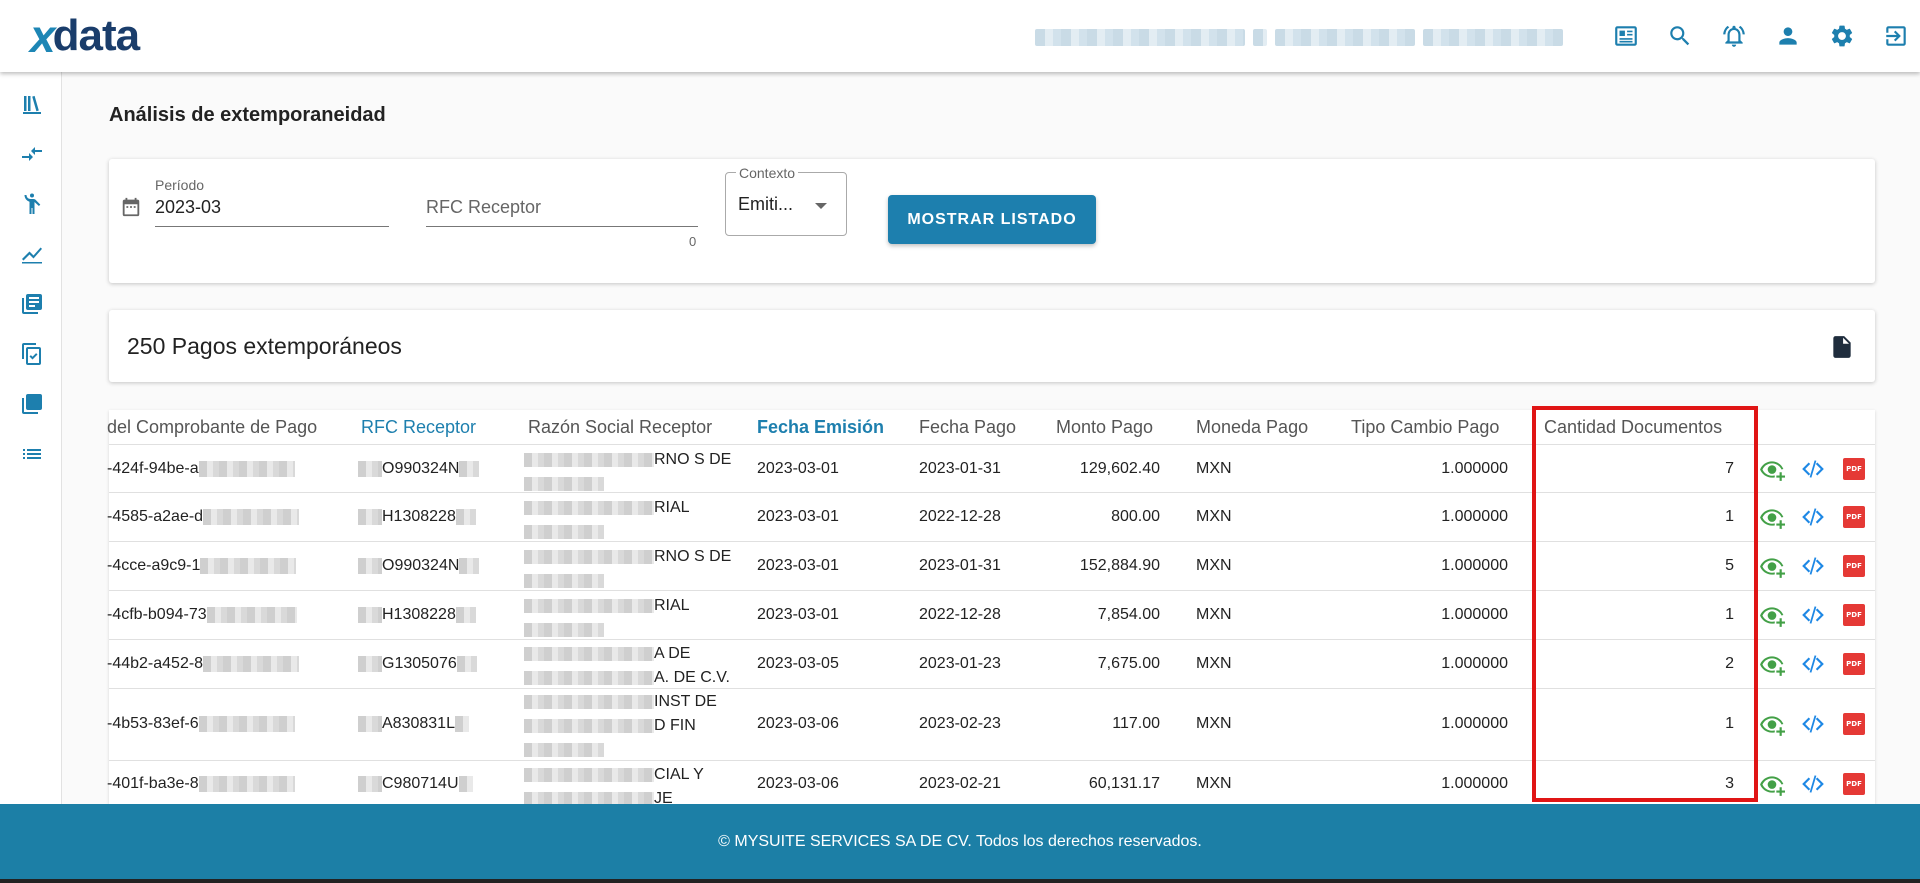 The image size is (1920, 883). What do you see at coordinates (1842, 36) in the screenshot?
I see `settings-icon` at bounding box center [1842, 36].